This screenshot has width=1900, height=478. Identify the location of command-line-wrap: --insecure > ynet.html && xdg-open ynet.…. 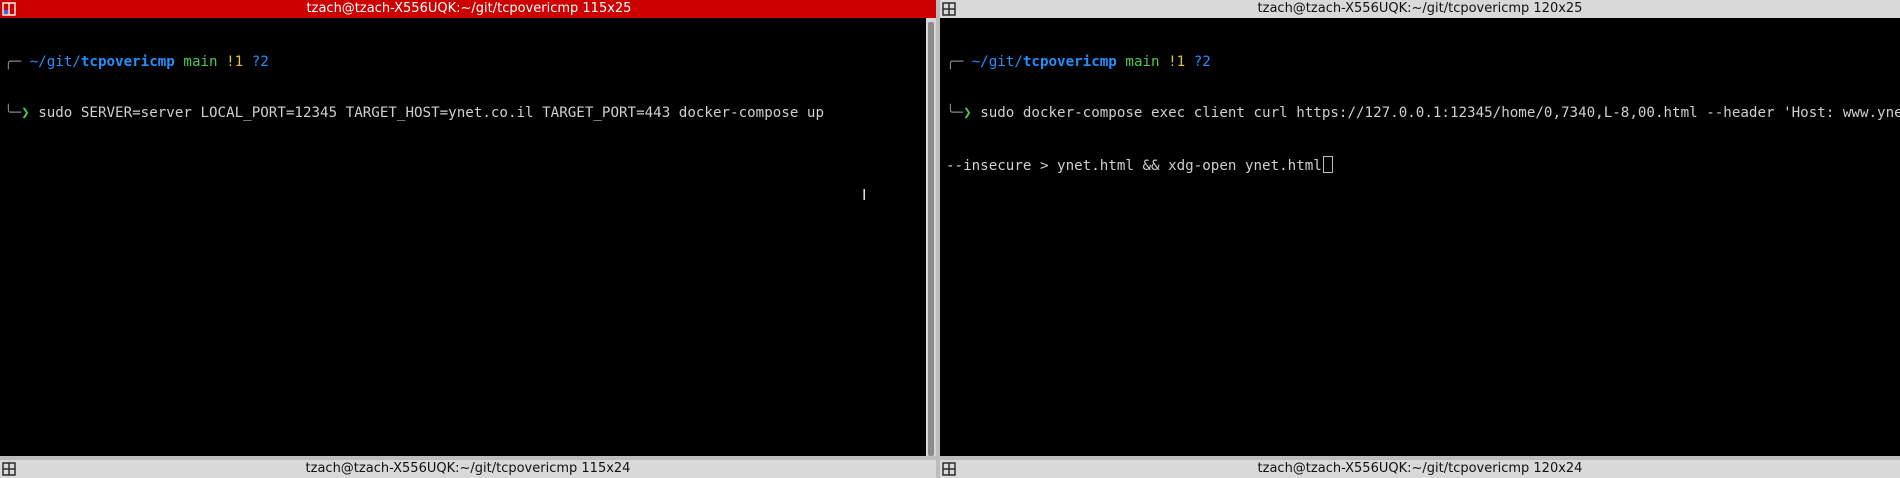
(1423, 165).